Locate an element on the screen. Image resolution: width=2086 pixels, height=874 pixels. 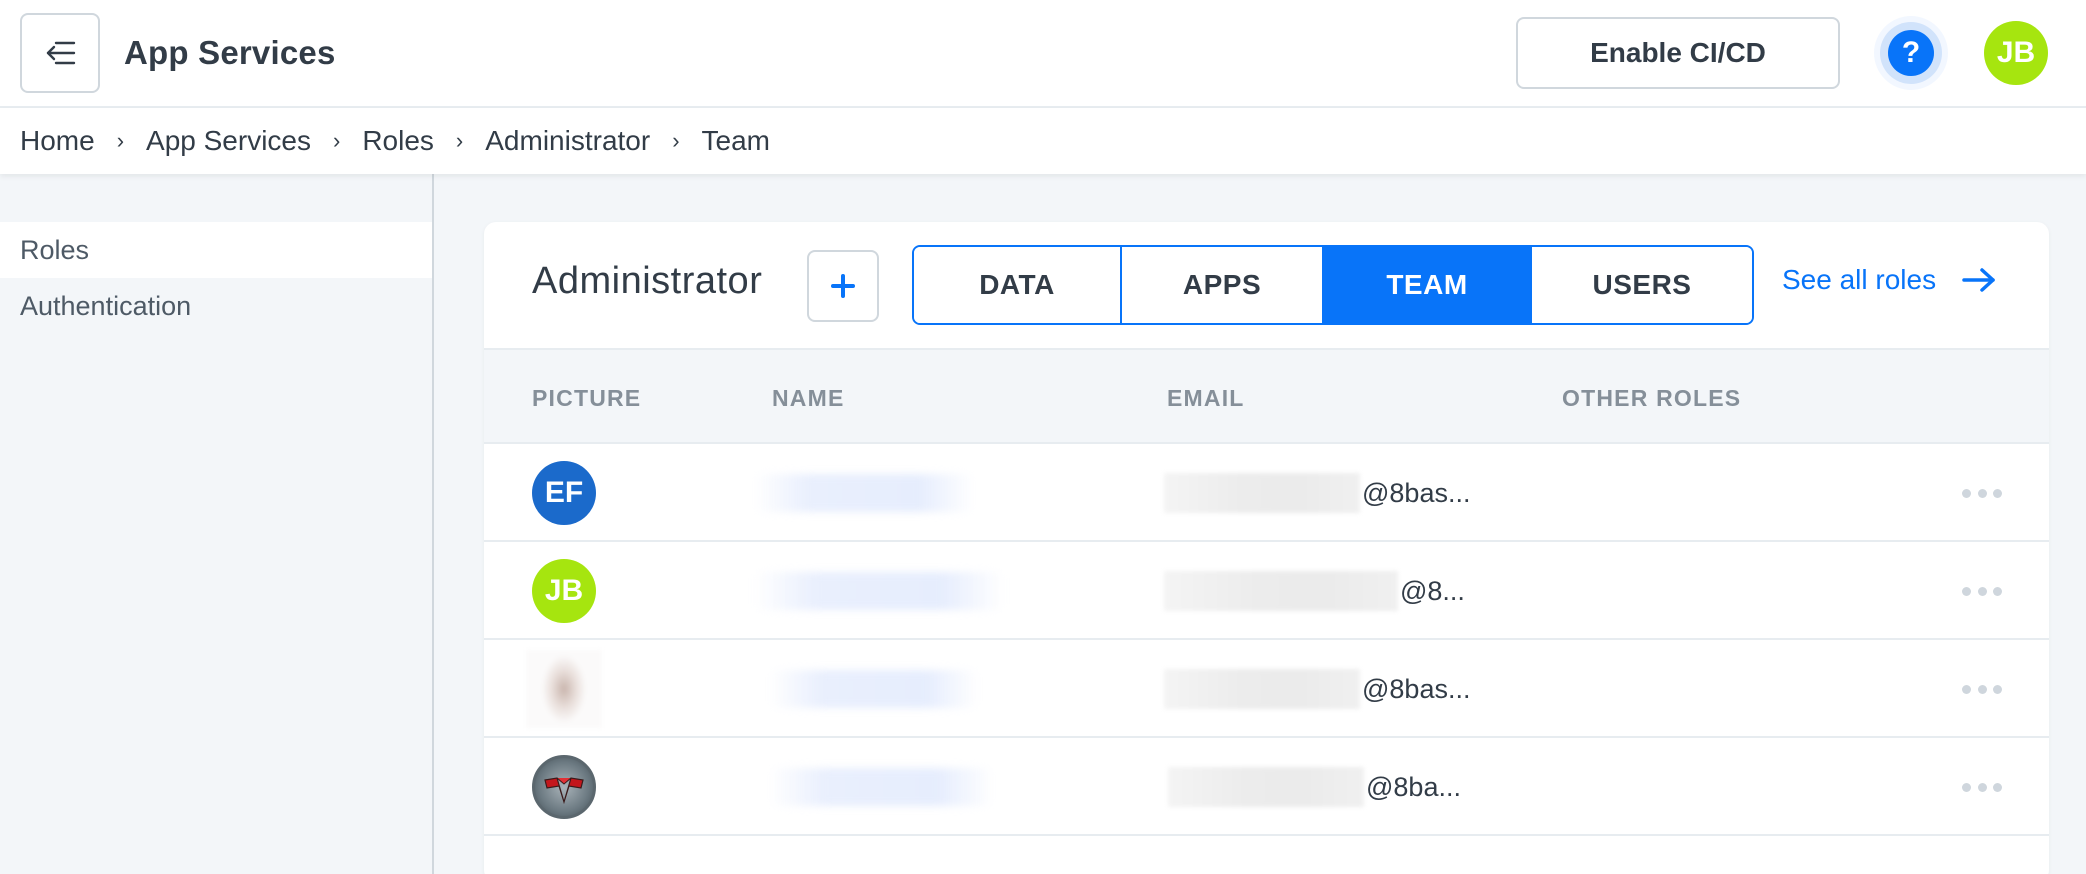
see-all-roles-label: See all roles is located at coordinates (1859, 279).